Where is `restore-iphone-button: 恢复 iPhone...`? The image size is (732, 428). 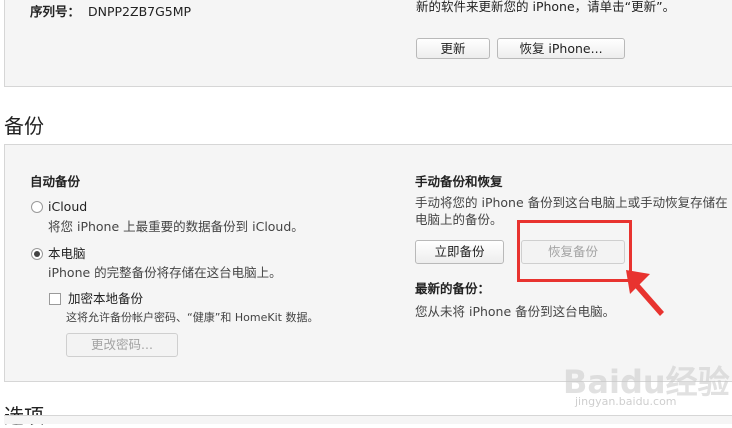 restore-iphone-button: 恢复 iPhone... is located at coordinates (561, 48).